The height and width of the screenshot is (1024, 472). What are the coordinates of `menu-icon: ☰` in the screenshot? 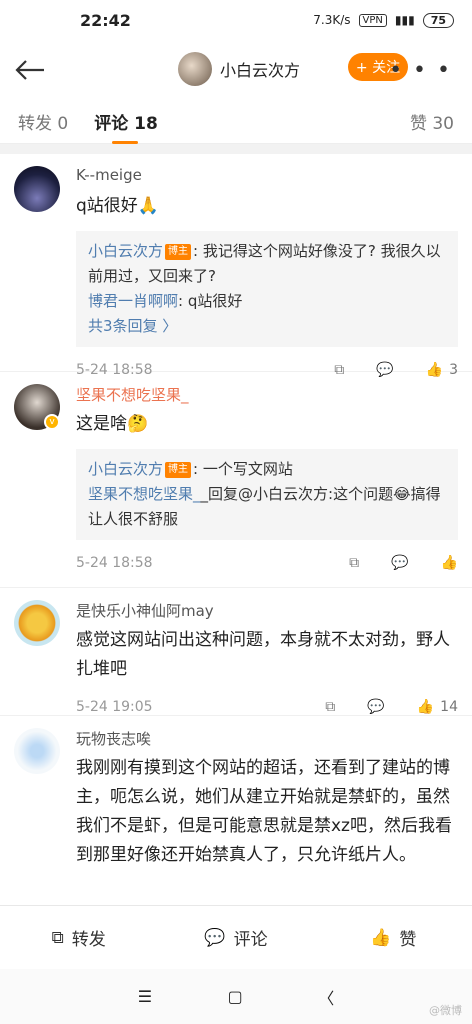 It's located at (145, 996).